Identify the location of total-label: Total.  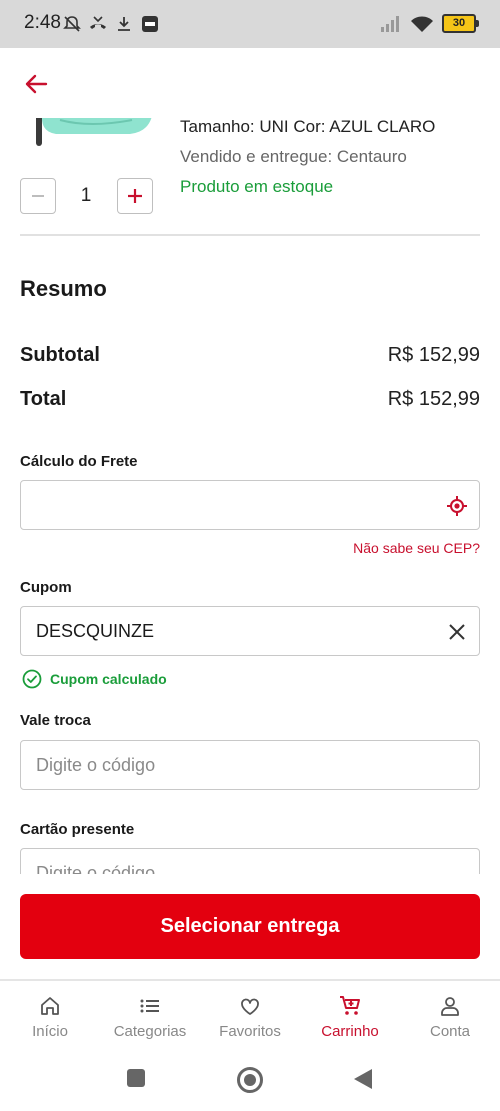
(43, 399).